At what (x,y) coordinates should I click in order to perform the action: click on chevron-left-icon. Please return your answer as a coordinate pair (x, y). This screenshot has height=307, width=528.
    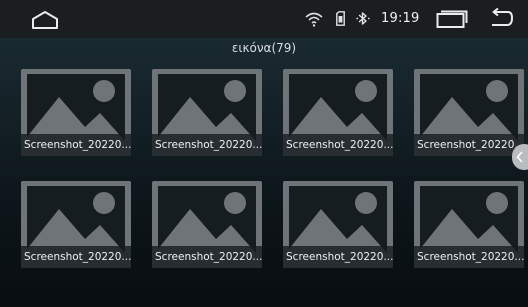
    Looking at the image, I should click on (519, 157).